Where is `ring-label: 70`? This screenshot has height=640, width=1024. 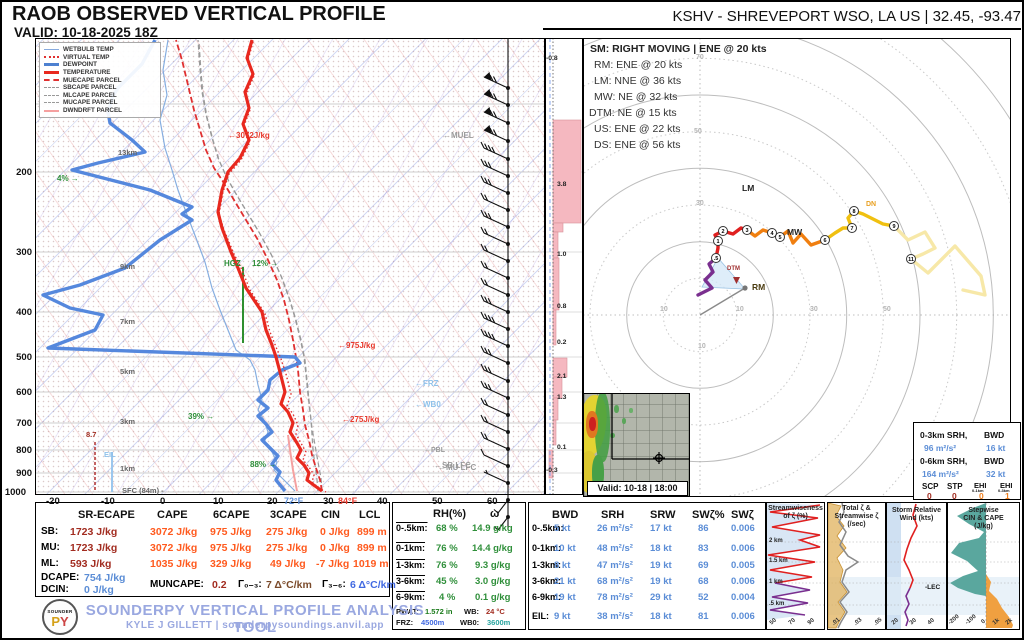 ring-label: 70 is located at coordinates (700, 57).